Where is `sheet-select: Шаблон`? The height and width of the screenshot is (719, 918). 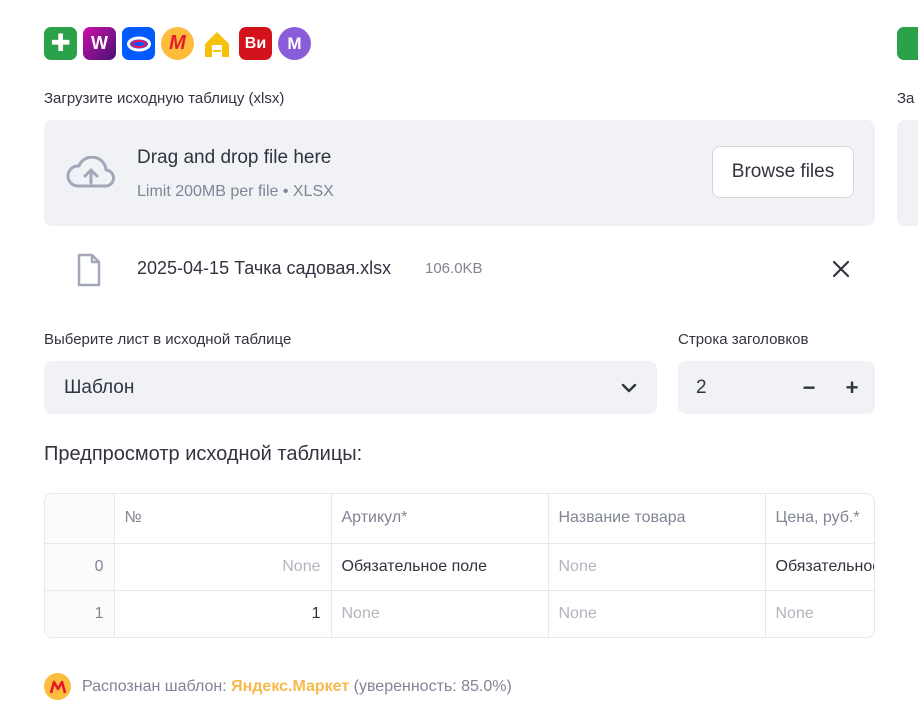 sheet-select: Шаблон is located at coordinates (350, 387).